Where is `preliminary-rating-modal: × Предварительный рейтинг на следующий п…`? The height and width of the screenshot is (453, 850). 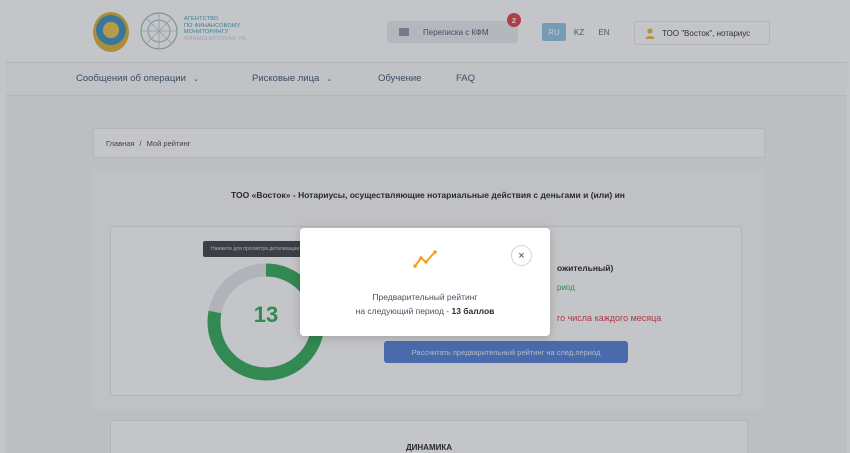
preliminary-rating-modal: × Предварительный рейтинг на следующий п… is located at coordinates (425, 282).